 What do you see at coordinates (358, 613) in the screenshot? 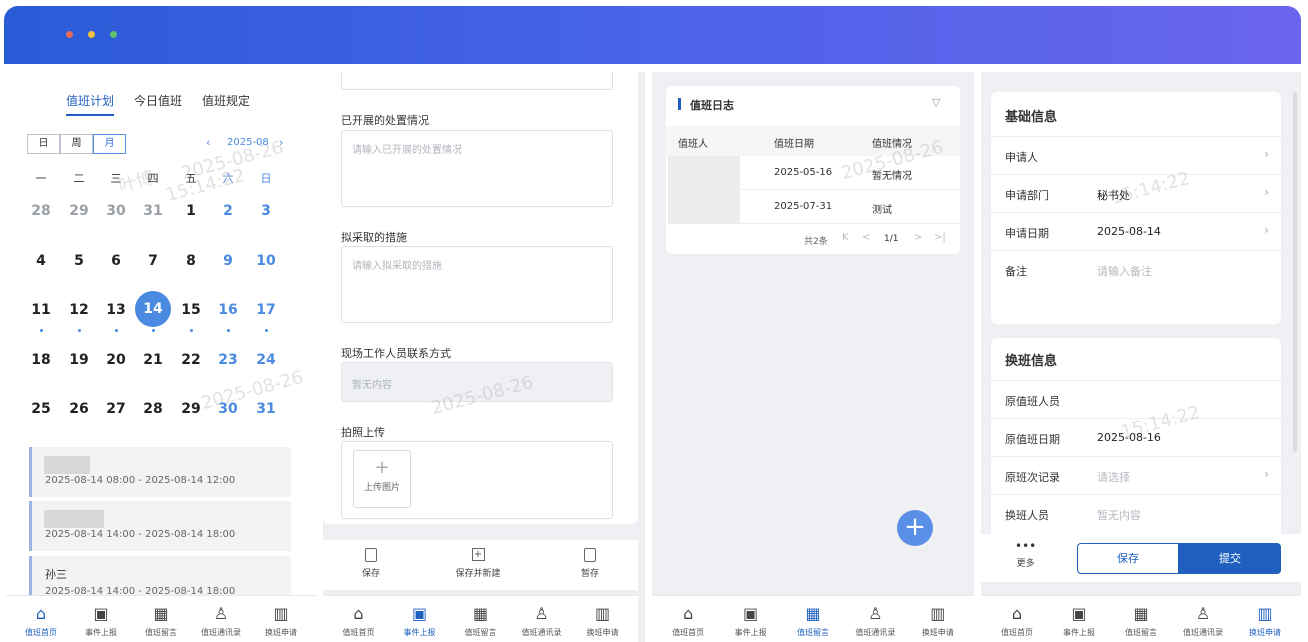
I see `home-icon: ⌂` at bounding box center [358, 613].